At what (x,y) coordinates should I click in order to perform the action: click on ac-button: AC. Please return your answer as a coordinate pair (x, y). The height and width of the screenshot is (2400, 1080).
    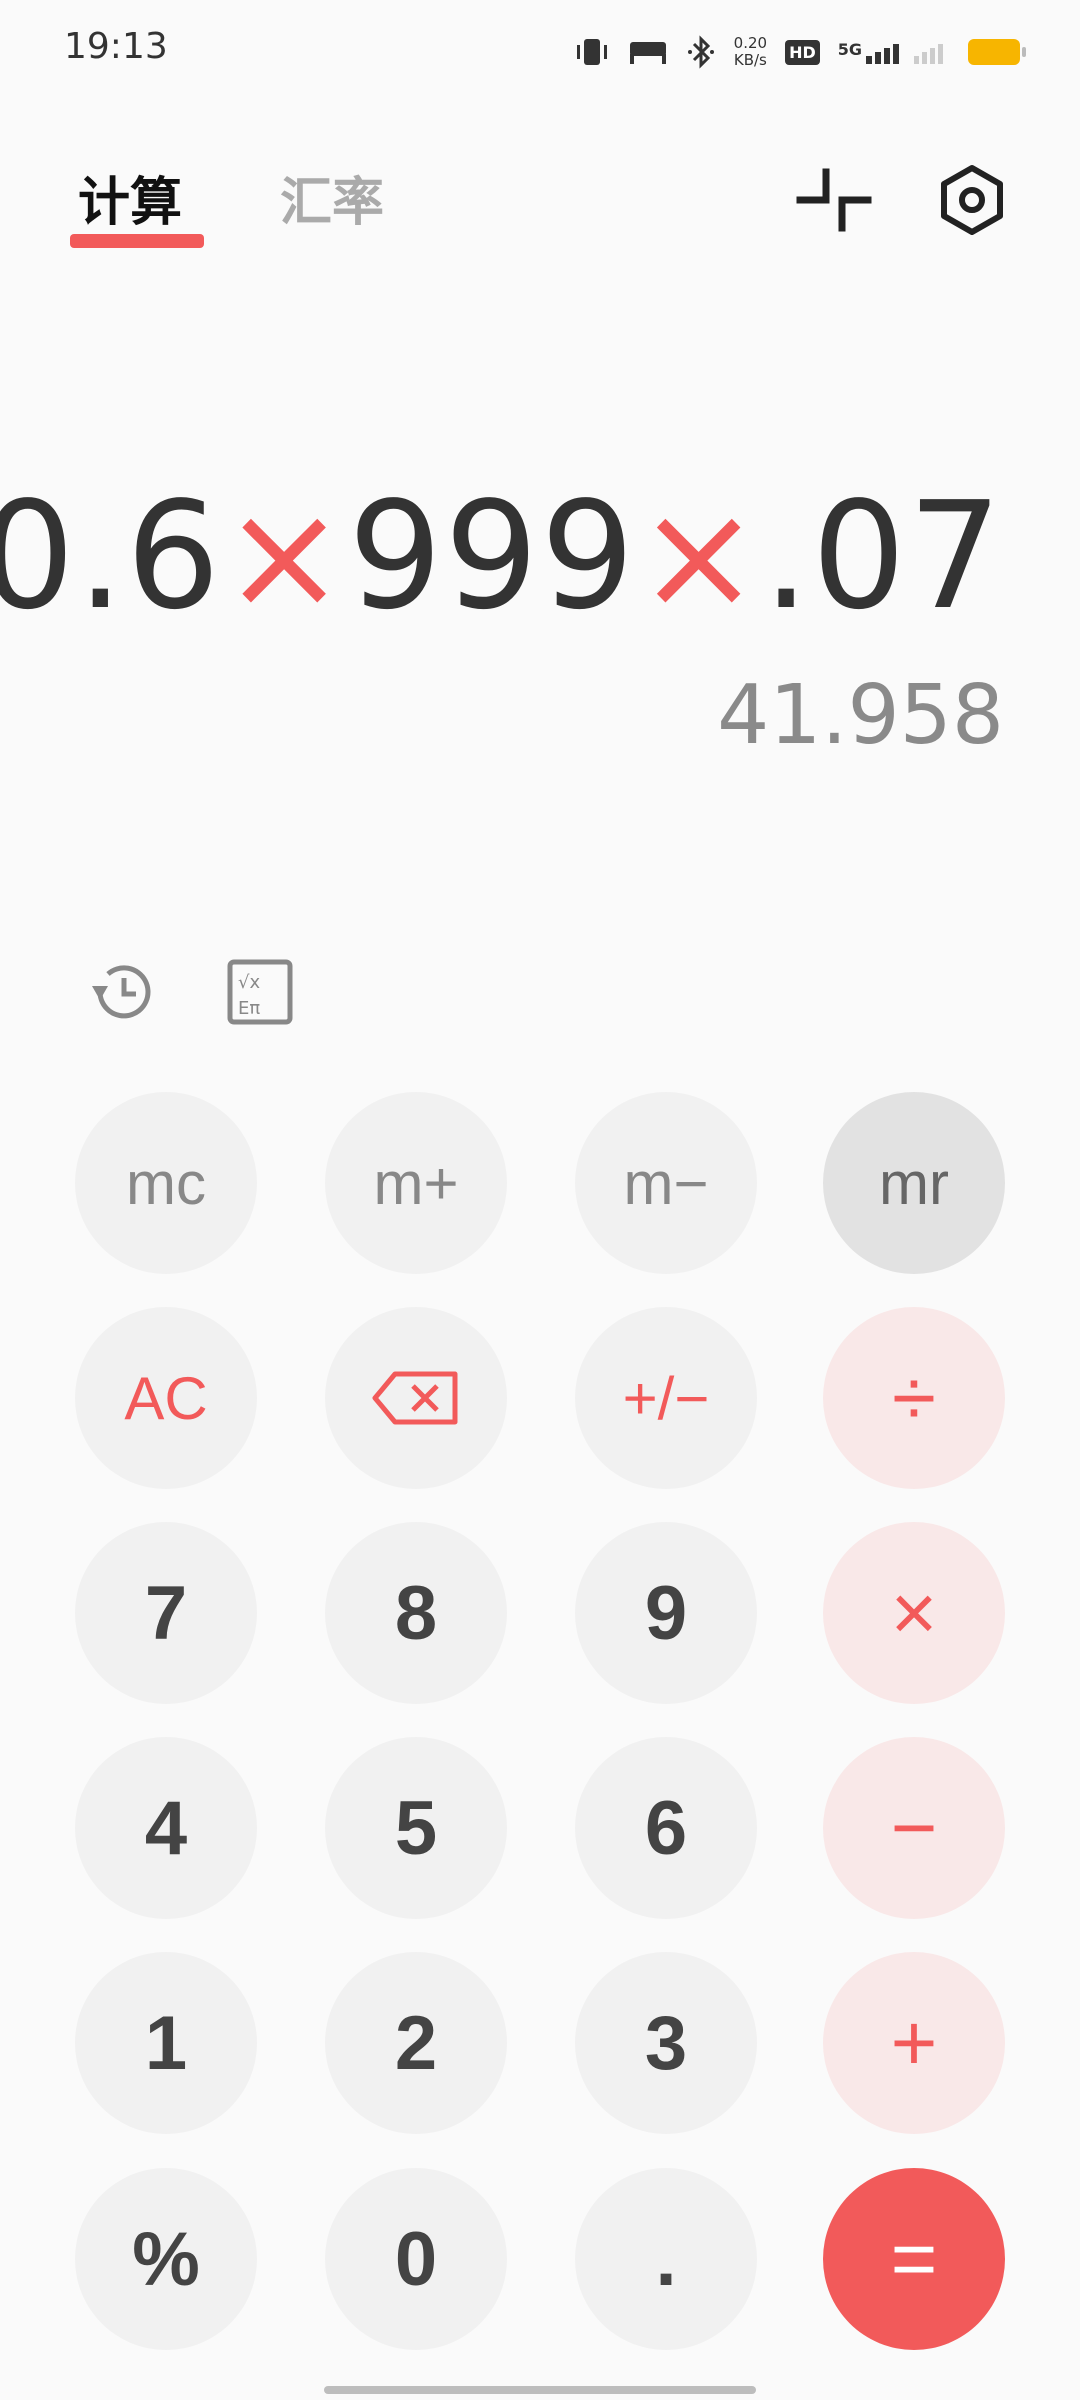
    Looking at the image, I should click on (166, 1398).